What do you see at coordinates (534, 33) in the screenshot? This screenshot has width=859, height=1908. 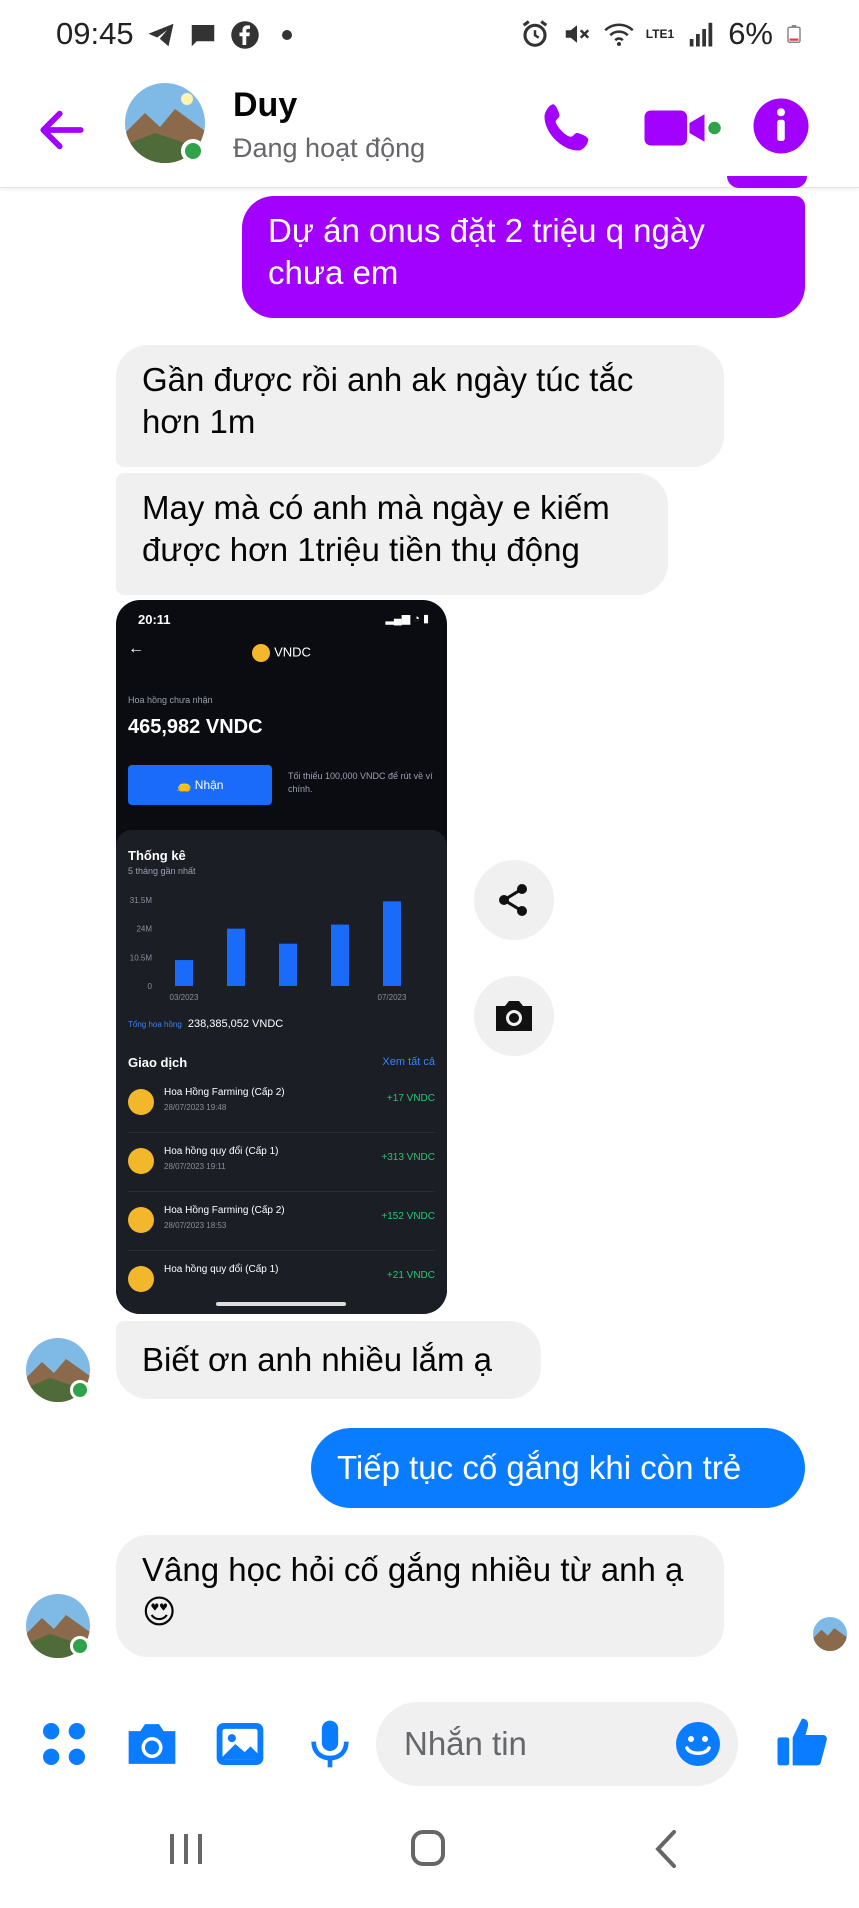 I see `alarm-icon` at bounding box center [534, 33].